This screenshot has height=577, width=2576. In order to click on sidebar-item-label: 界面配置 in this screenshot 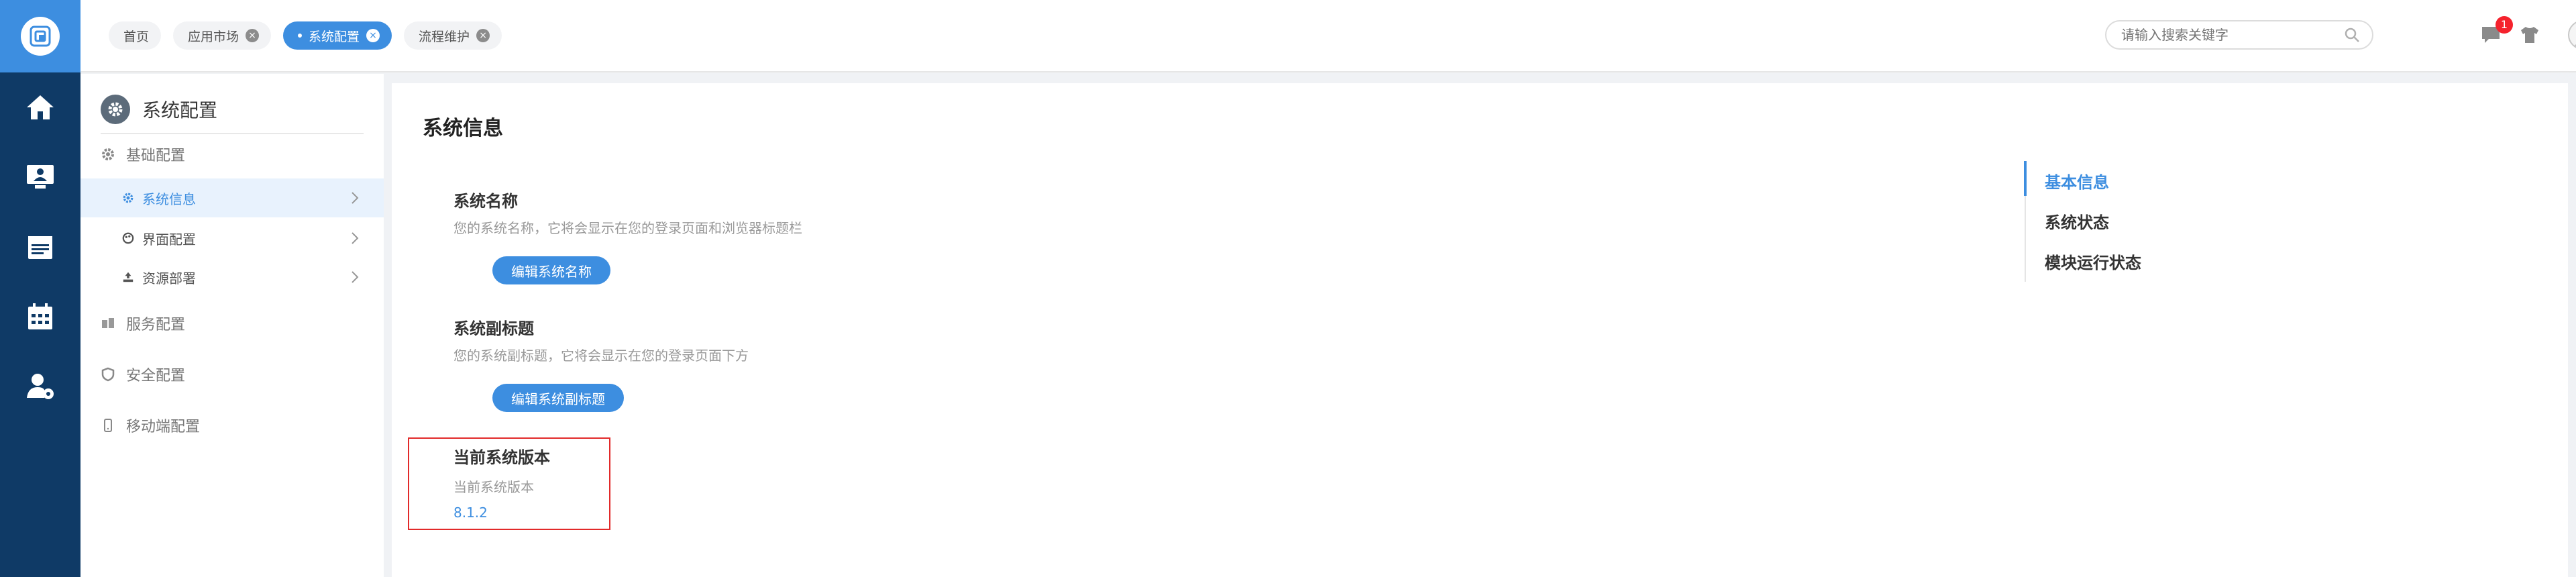, I will do `click(169, 240)`.